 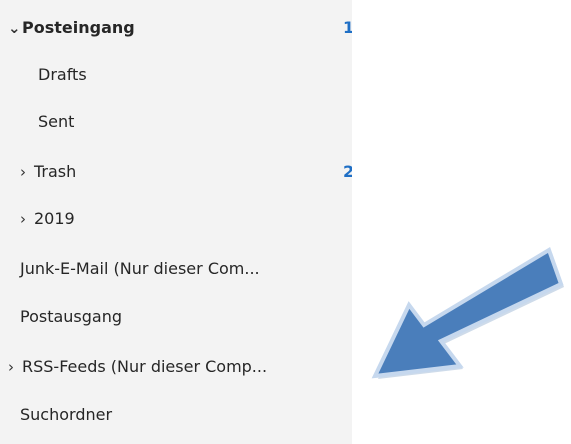 I want to click on folder-postausgang: Postausgang, so click(x=71, y=317).